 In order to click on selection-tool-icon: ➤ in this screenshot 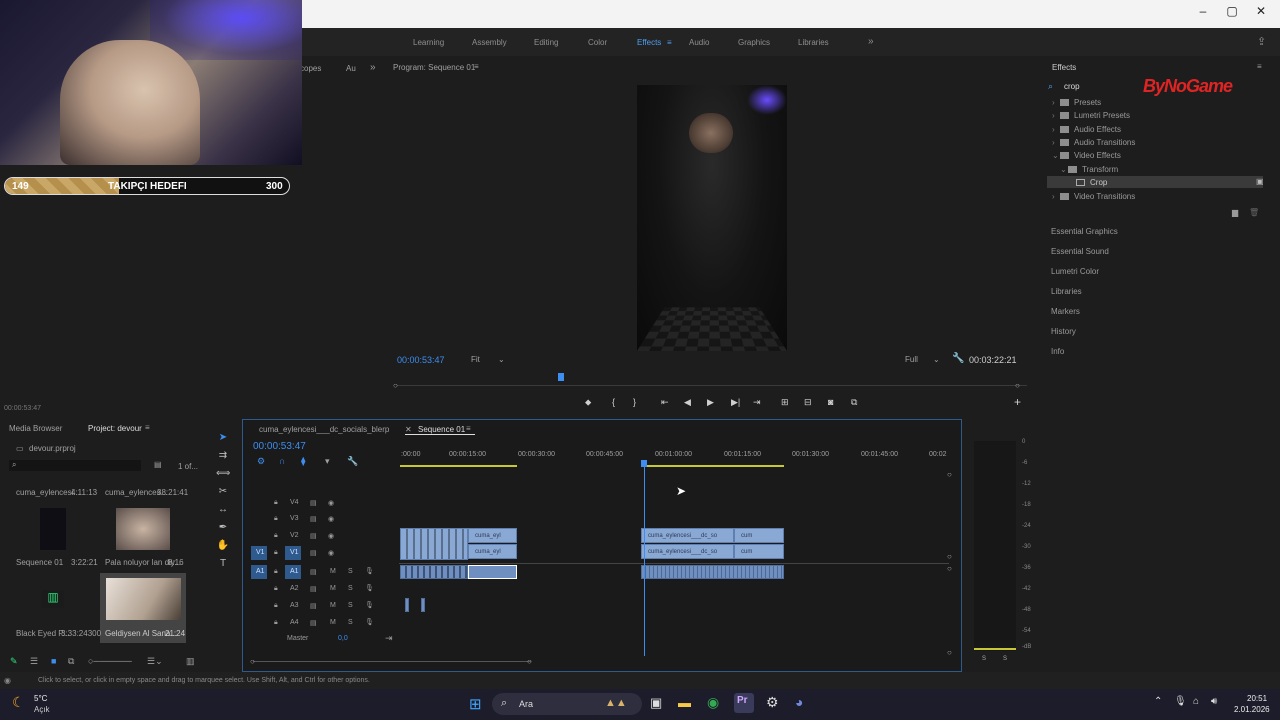, I will do `click(223, 438)`.